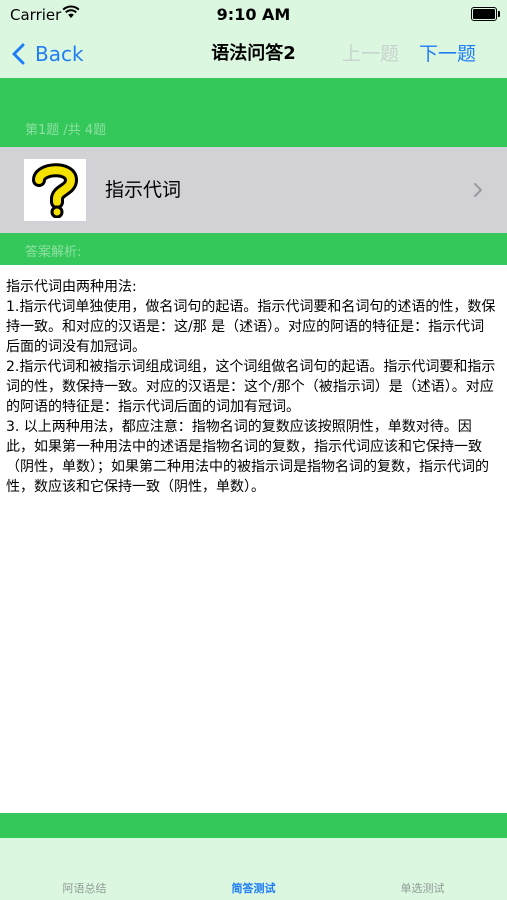  I want to click on answer-header-bar: 答案解析:, so click(253, 249).